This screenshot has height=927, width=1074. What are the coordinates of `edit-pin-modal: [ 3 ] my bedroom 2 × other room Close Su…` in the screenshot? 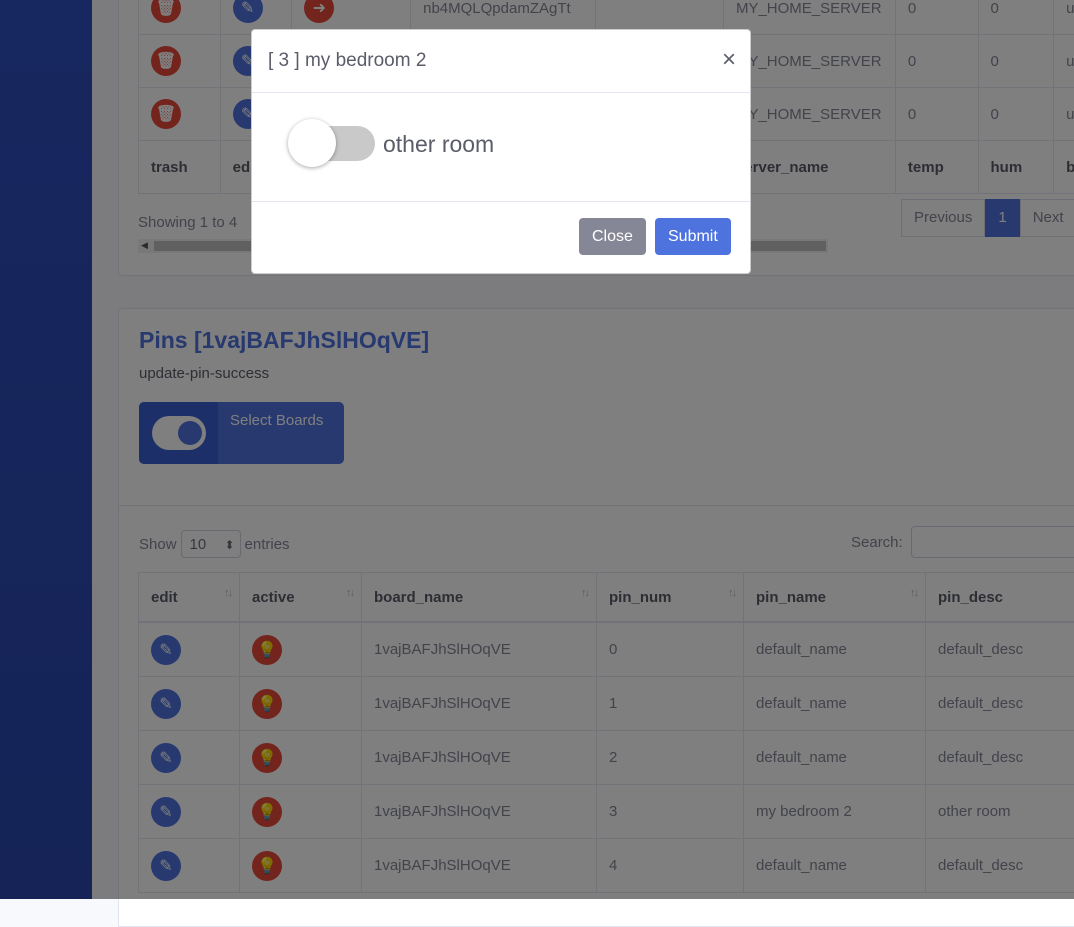 It's located at (501, 151).